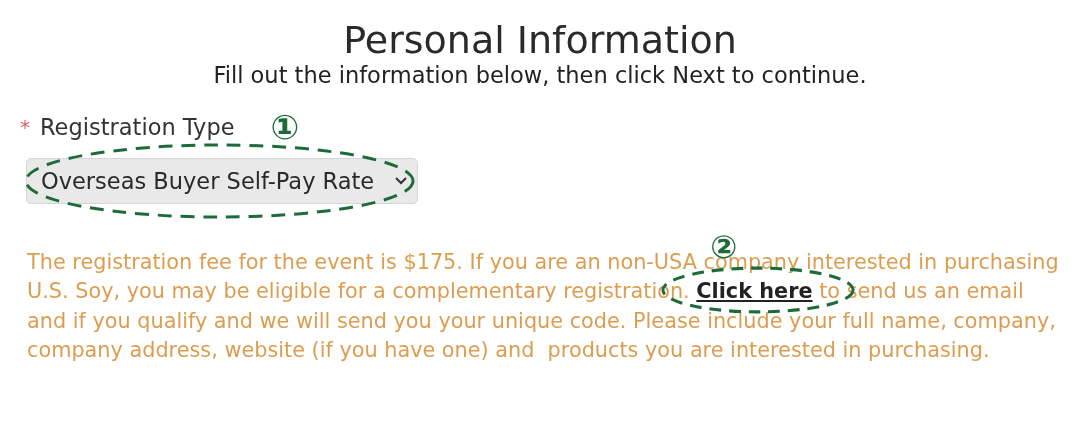 The width and height of the screenshot is (1080, 425). I want to click on registration-type-dropdown: Overseas Buyer Self-Pay Rate, so click(222, 181).